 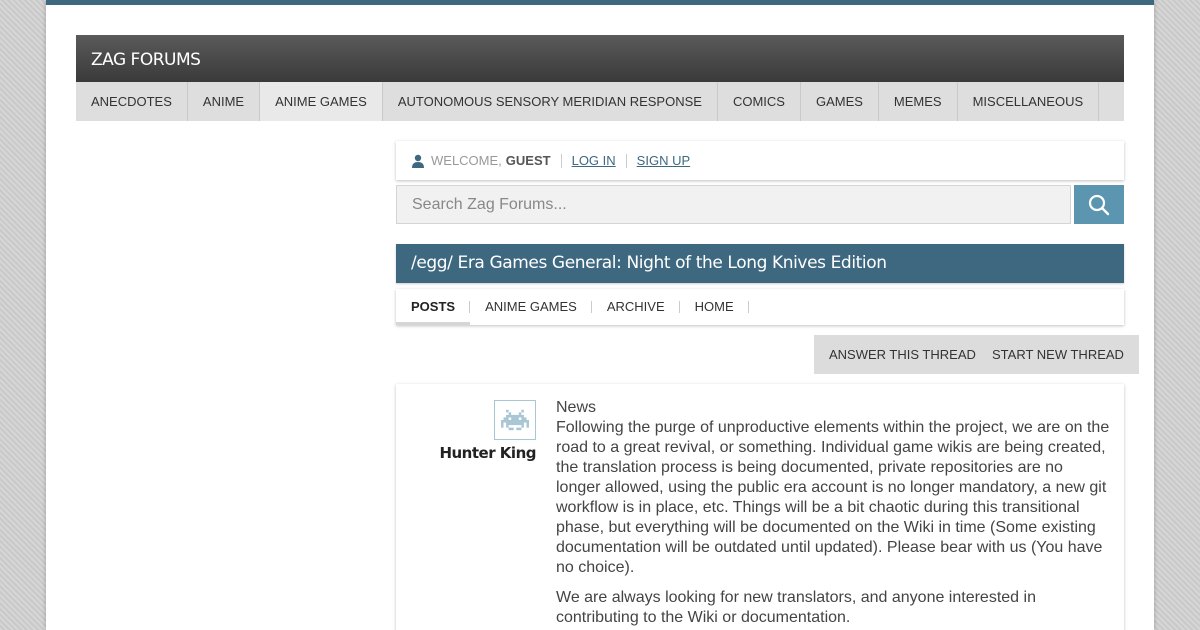 I want to click on site-title: ZAG FORUMS, so click(x=146, y=60).